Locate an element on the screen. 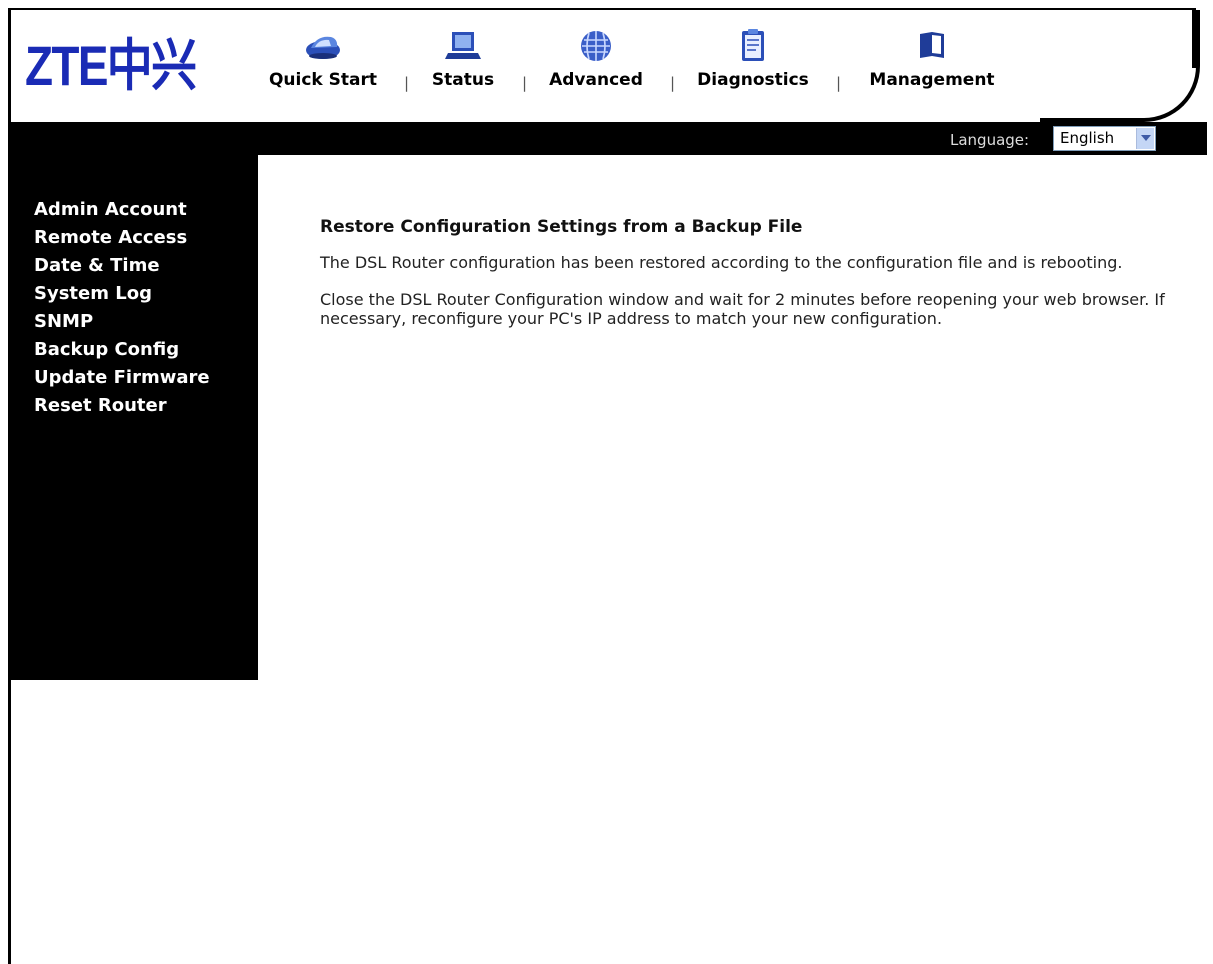 The image size is (1213, 964). nav-label: Advanced is located at coordinates (596, 80).